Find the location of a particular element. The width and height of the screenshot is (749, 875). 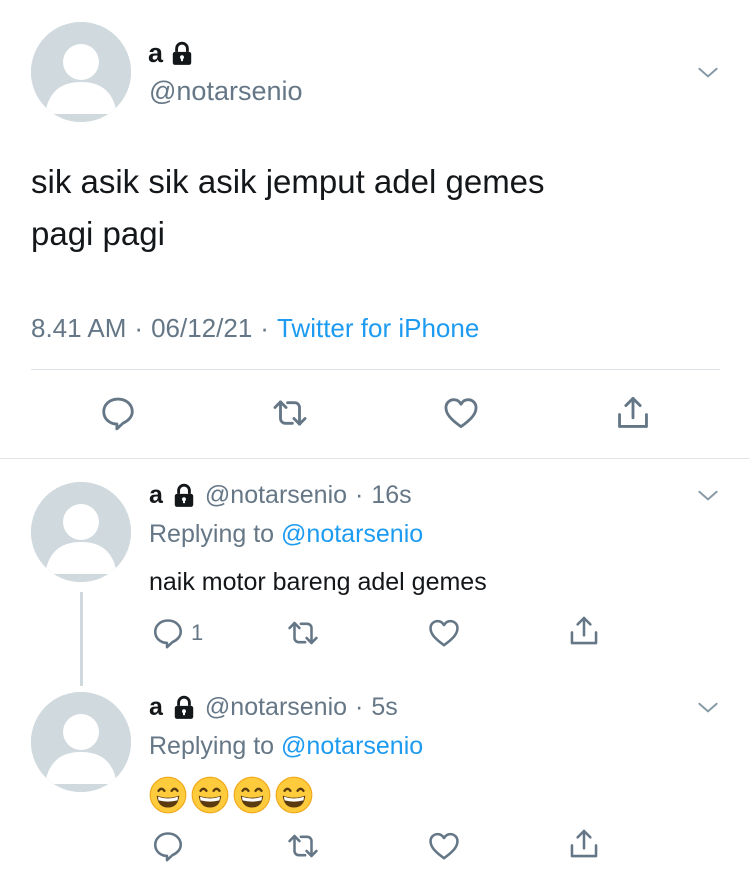

reply-age: 16s is located at coordinates (391, 495).